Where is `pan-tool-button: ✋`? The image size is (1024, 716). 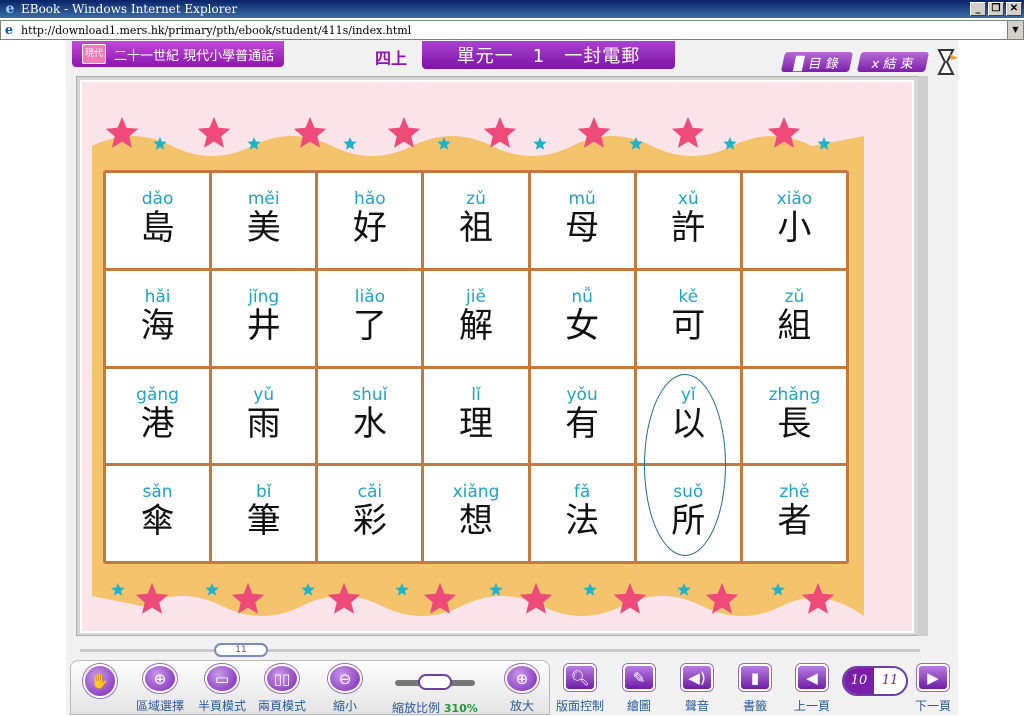
pan-tool-button: ✋ is located at coordinates (100, 689).